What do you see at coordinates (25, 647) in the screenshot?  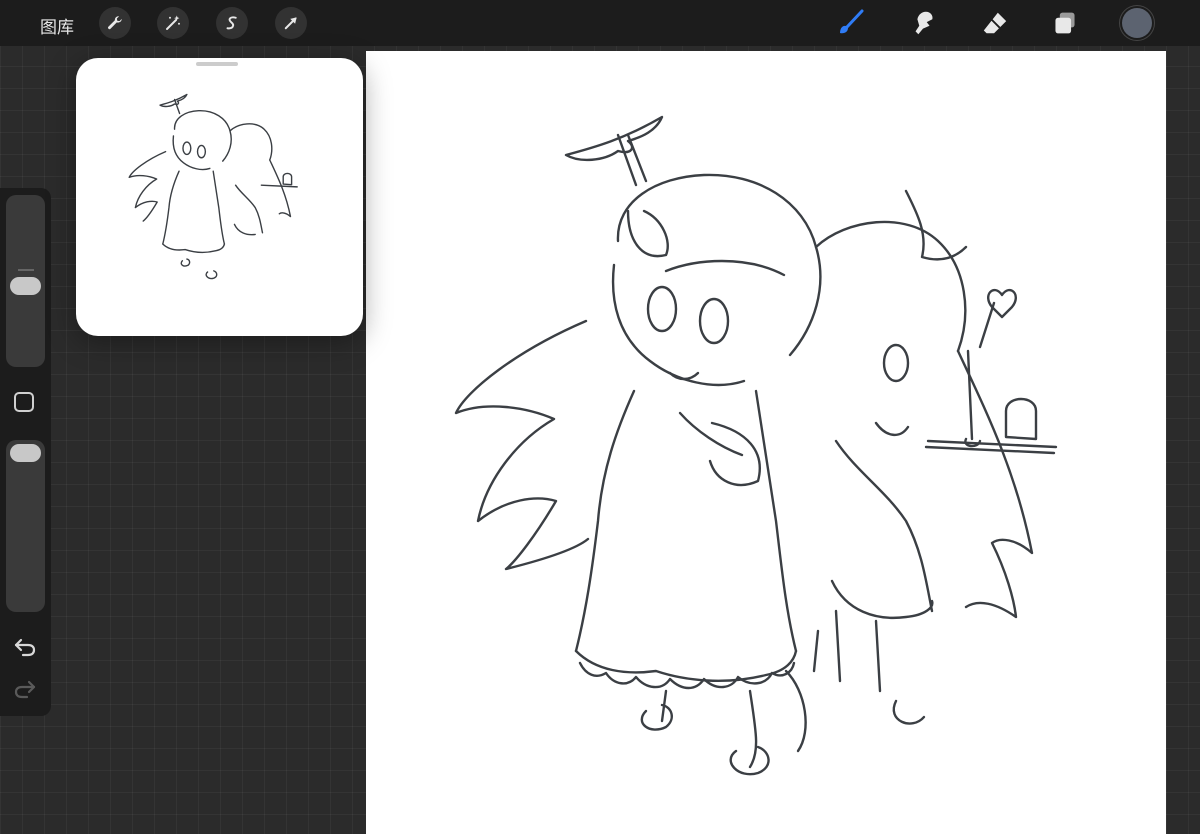 I see `undo-icon` at bounding box center [25, 647].